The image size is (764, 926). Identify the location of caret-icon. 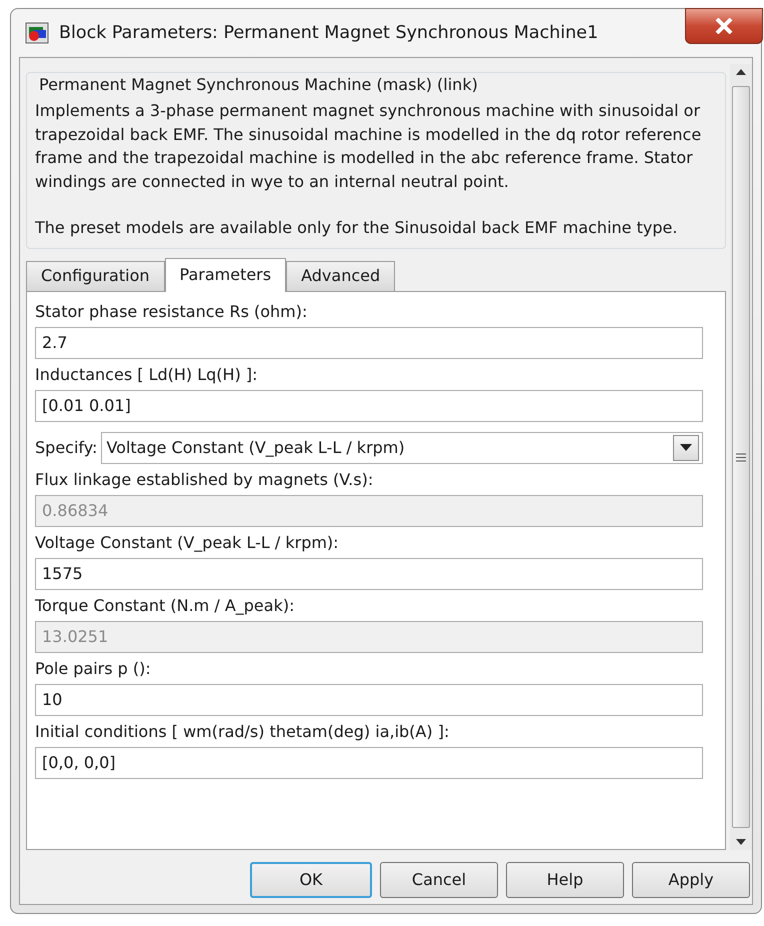
(686, 447).